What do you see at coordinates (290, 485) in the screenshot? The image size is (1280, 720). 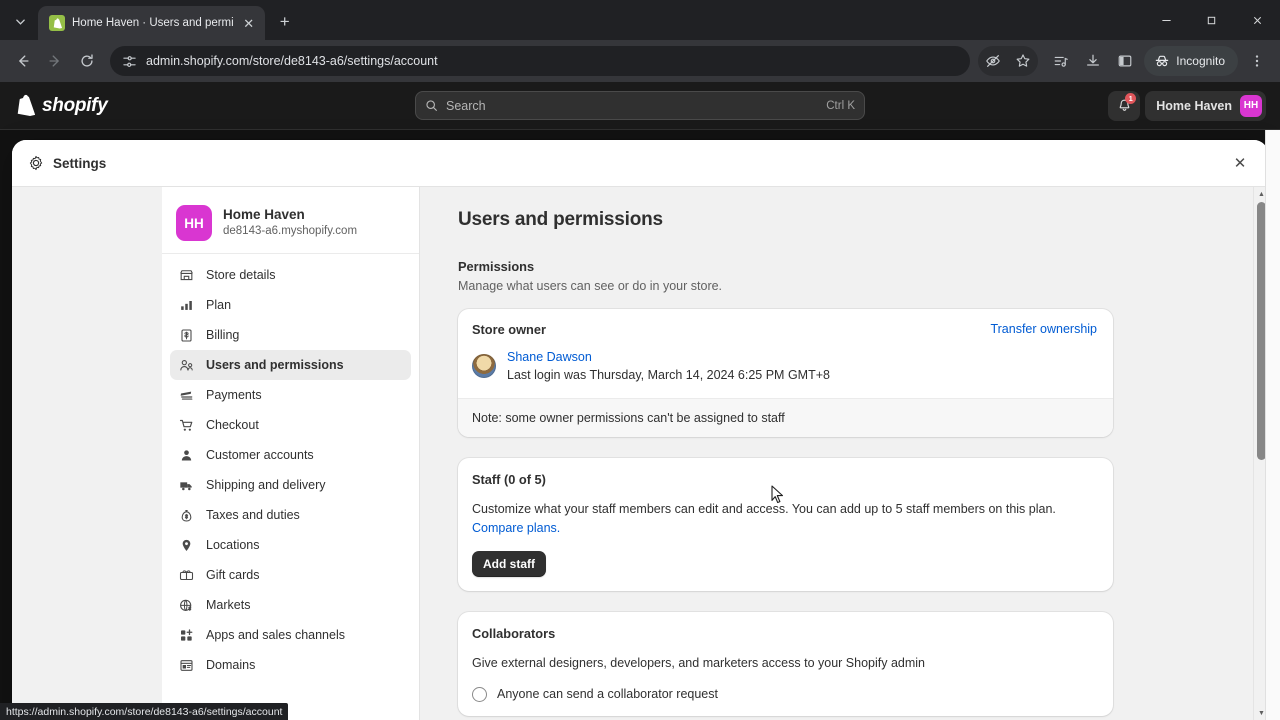 I see `sidebar-item-shipping-and-delivery: Shipping and delivery` at bounding box center [290, 485].